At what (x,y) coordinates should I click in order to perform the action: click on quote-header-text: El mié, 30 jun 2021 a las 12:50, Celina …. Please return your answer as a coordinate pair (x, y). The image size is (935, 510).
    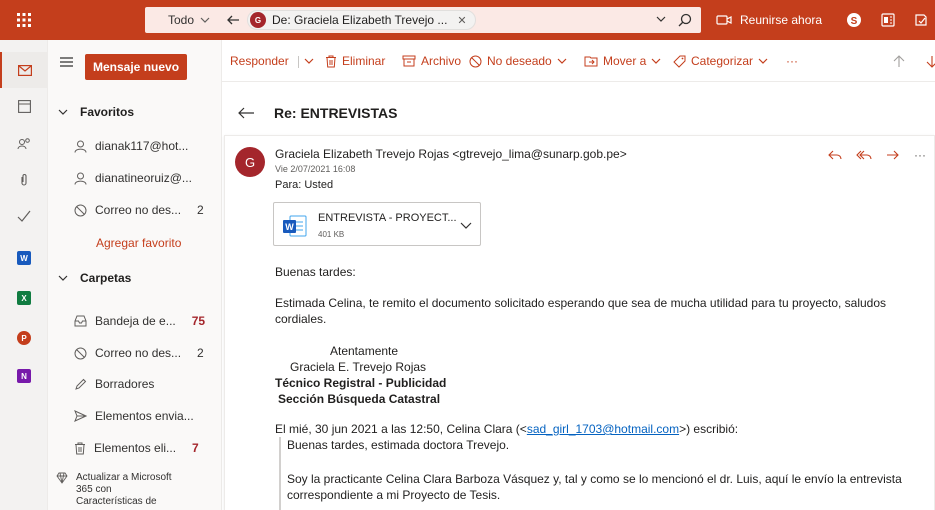
    Looking at the image, I should click on (401, 429).